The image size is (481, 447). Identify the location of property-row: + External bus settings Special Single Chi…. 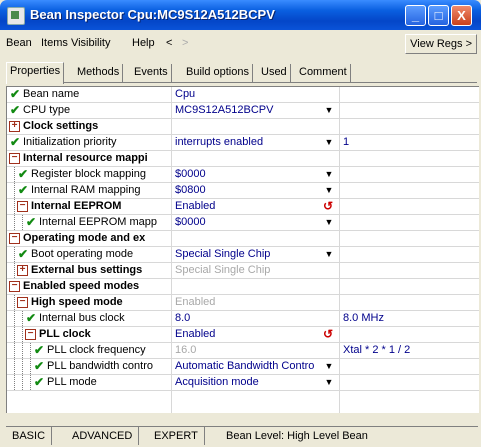
(243, 271).